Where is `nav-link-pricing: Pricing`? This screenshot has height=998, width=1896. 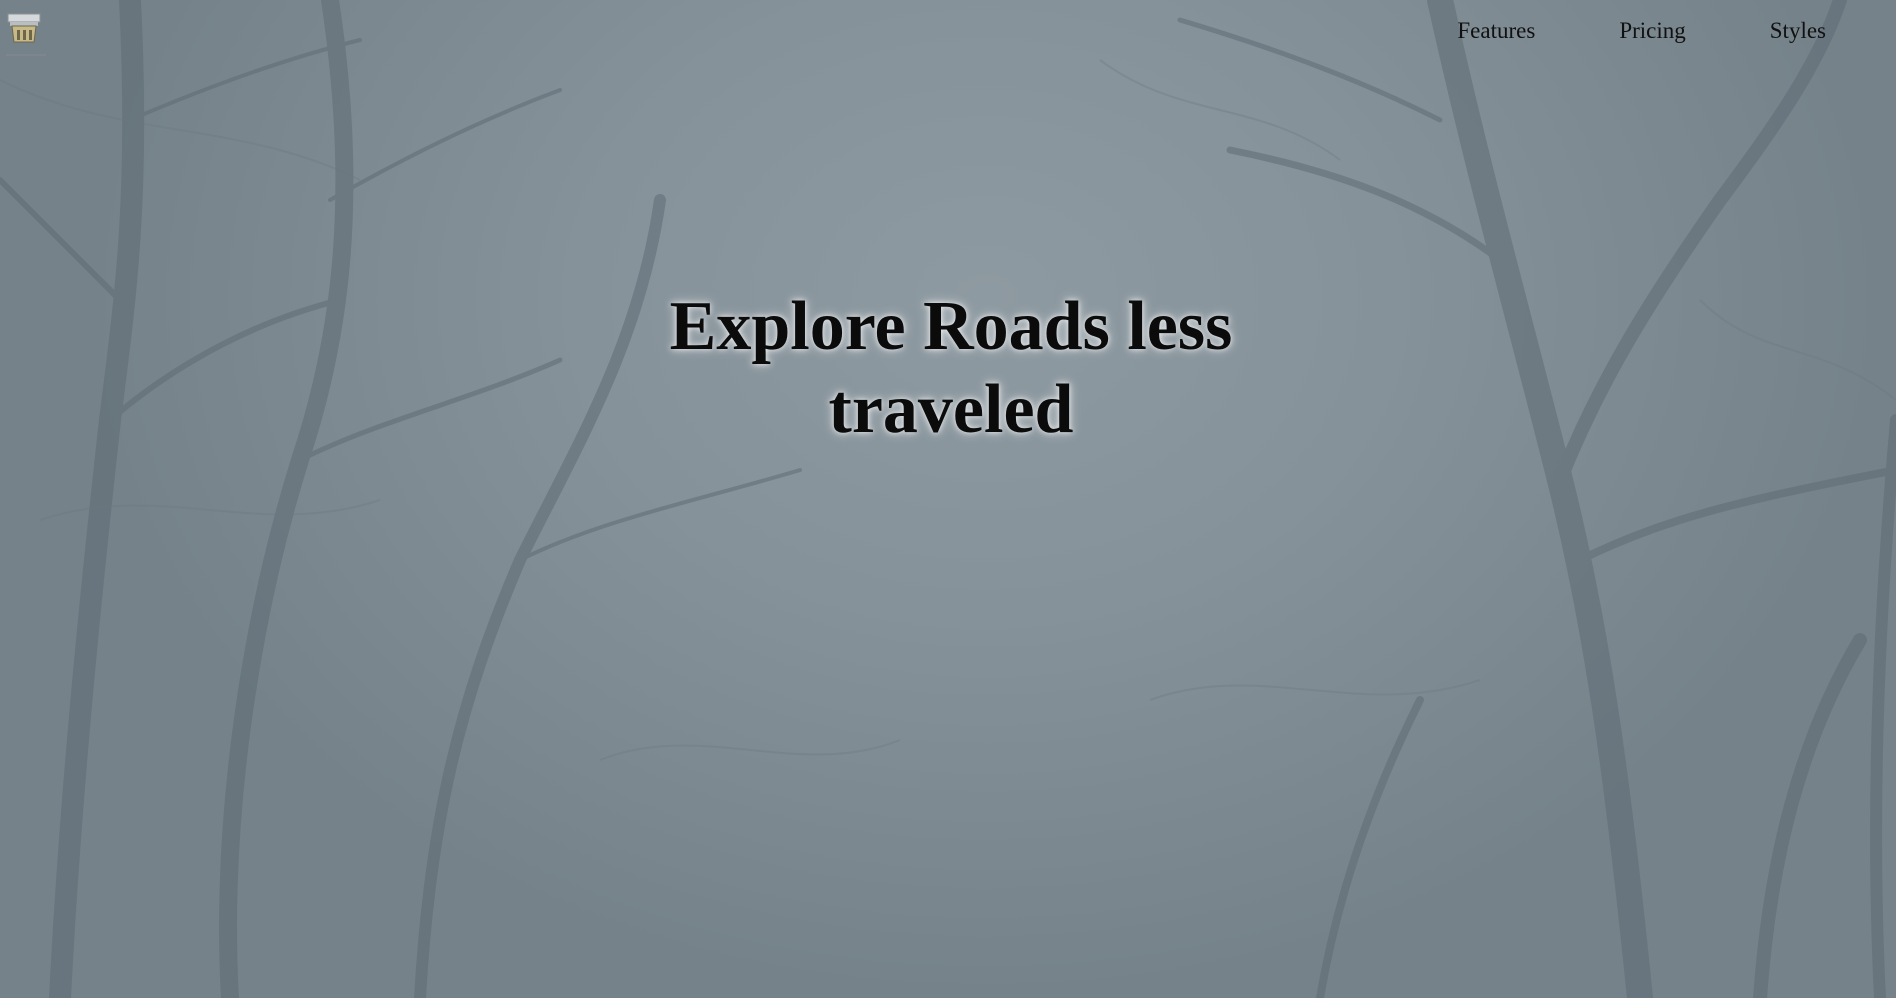
nav-link-pricing: Pricing is located at coordinates (1652, 31).